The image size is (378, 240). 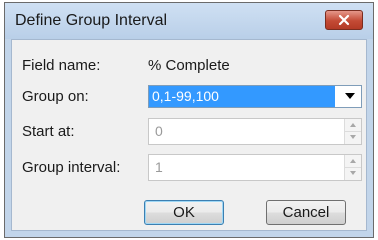 What do you see at coordinates (353, 137) in the screenshot?
I see `start-at-down-arrow-icon` at bounding box center [353, 137].